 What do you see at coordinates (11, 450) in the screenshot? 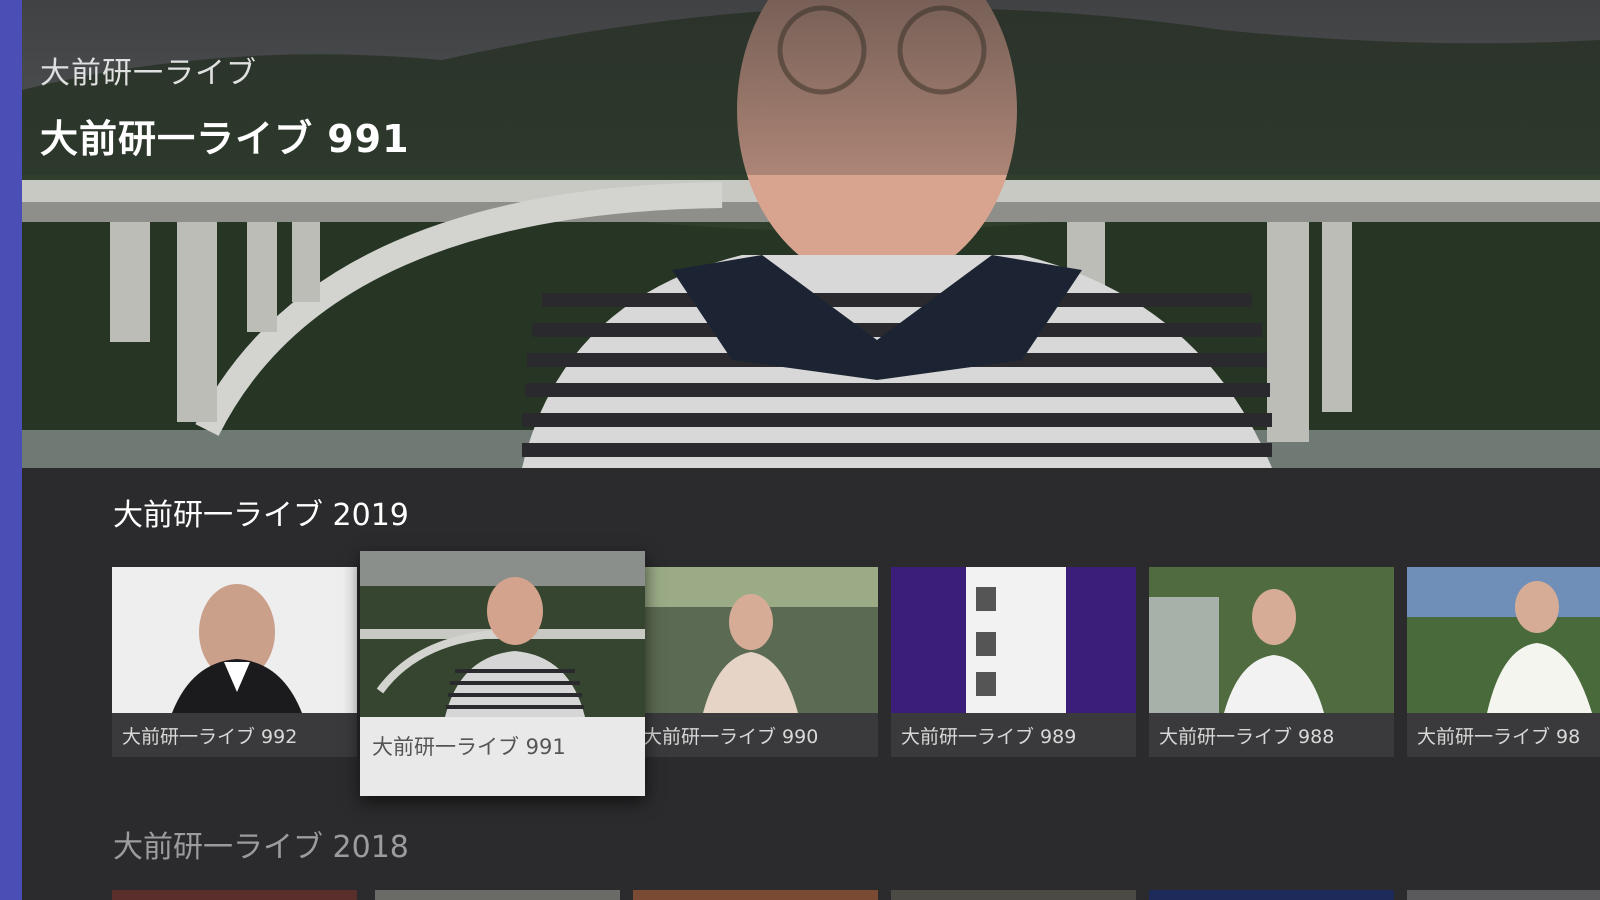
I see `left-accent-rail` at bounding box center [11, 450].